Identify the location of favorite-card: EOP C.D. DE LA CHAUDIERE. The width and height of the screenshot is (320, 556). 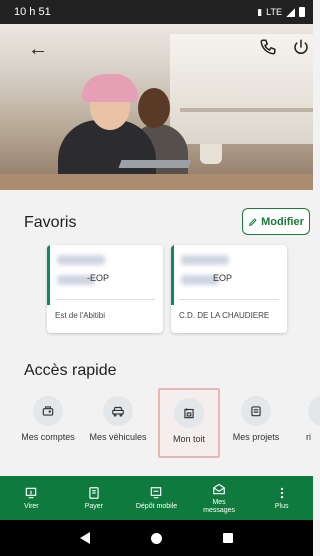
(229, 289).